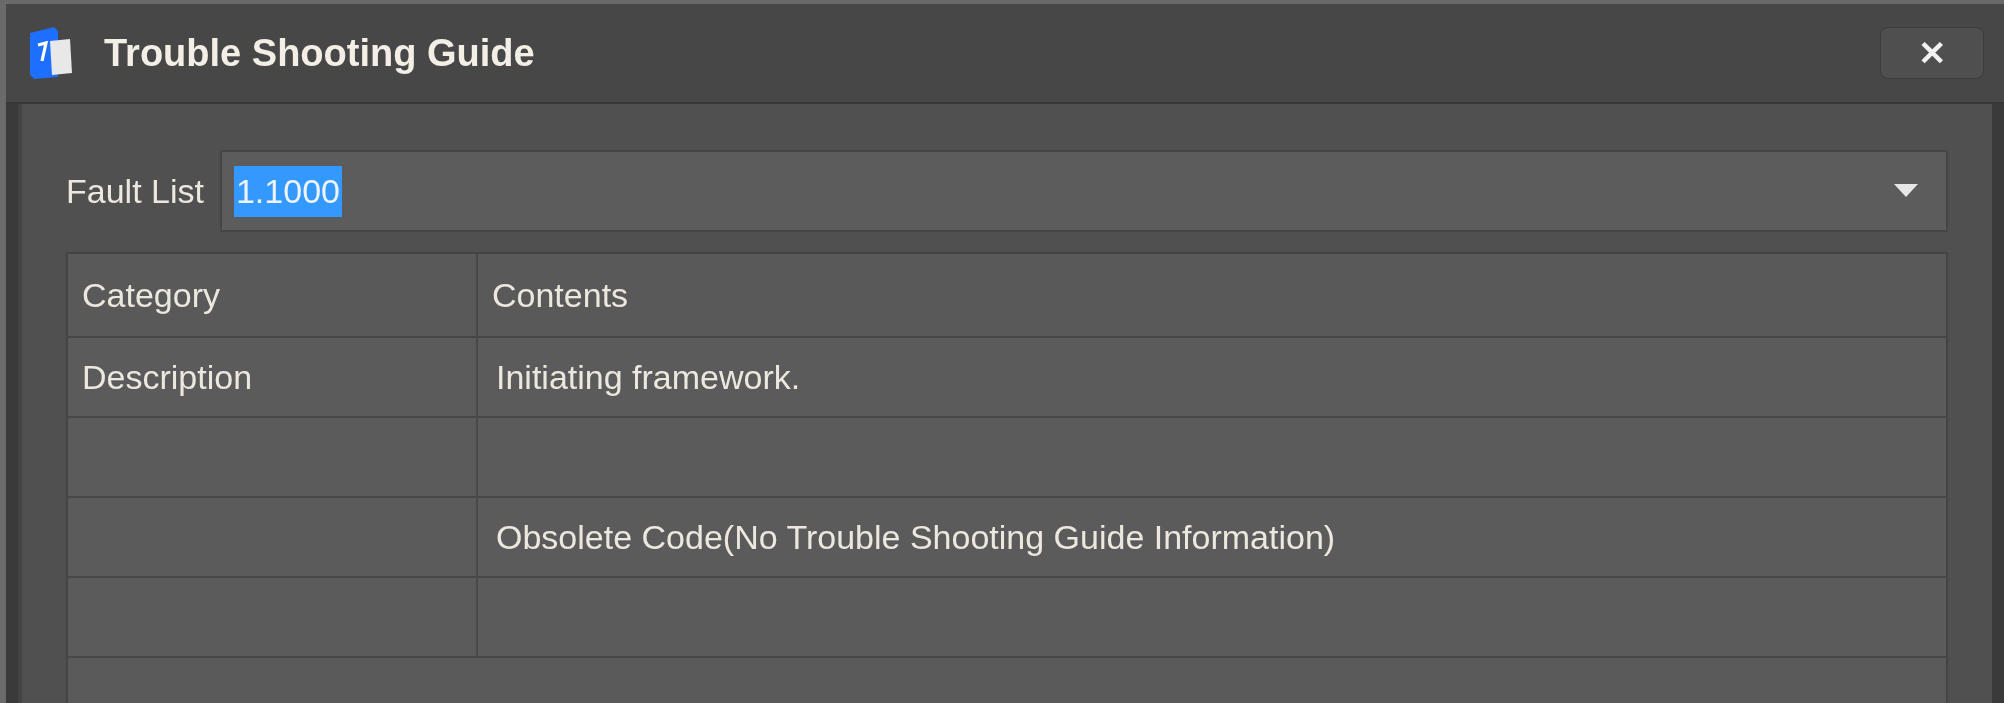 This screenshot has width=2004, height=703. What do you see at coordinates (135, 191) in the screenshot?
I see `fault-list-label: Fault List` at bounding box center [135, 191].